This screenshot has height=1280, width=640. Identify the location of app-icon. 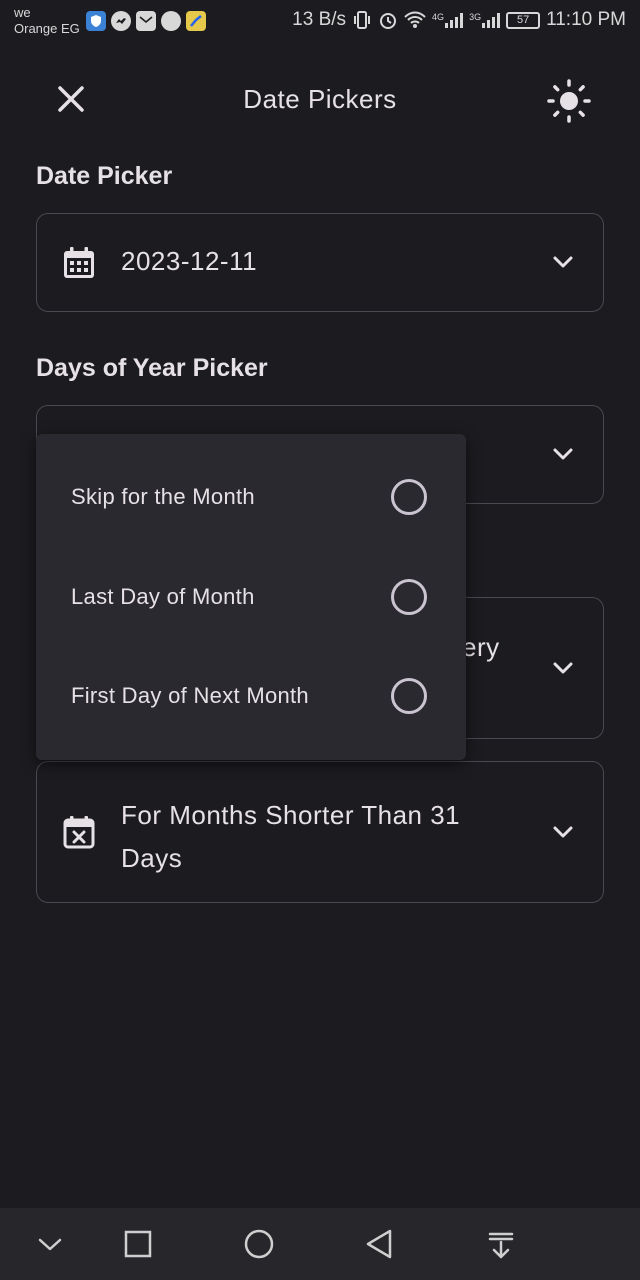
(196, 21).